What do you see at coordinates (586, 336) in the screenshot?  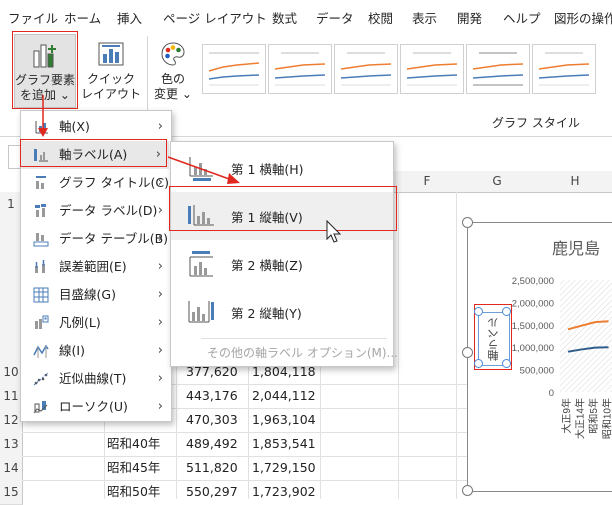 I see `plot-area` at bounding box center [586, 336].